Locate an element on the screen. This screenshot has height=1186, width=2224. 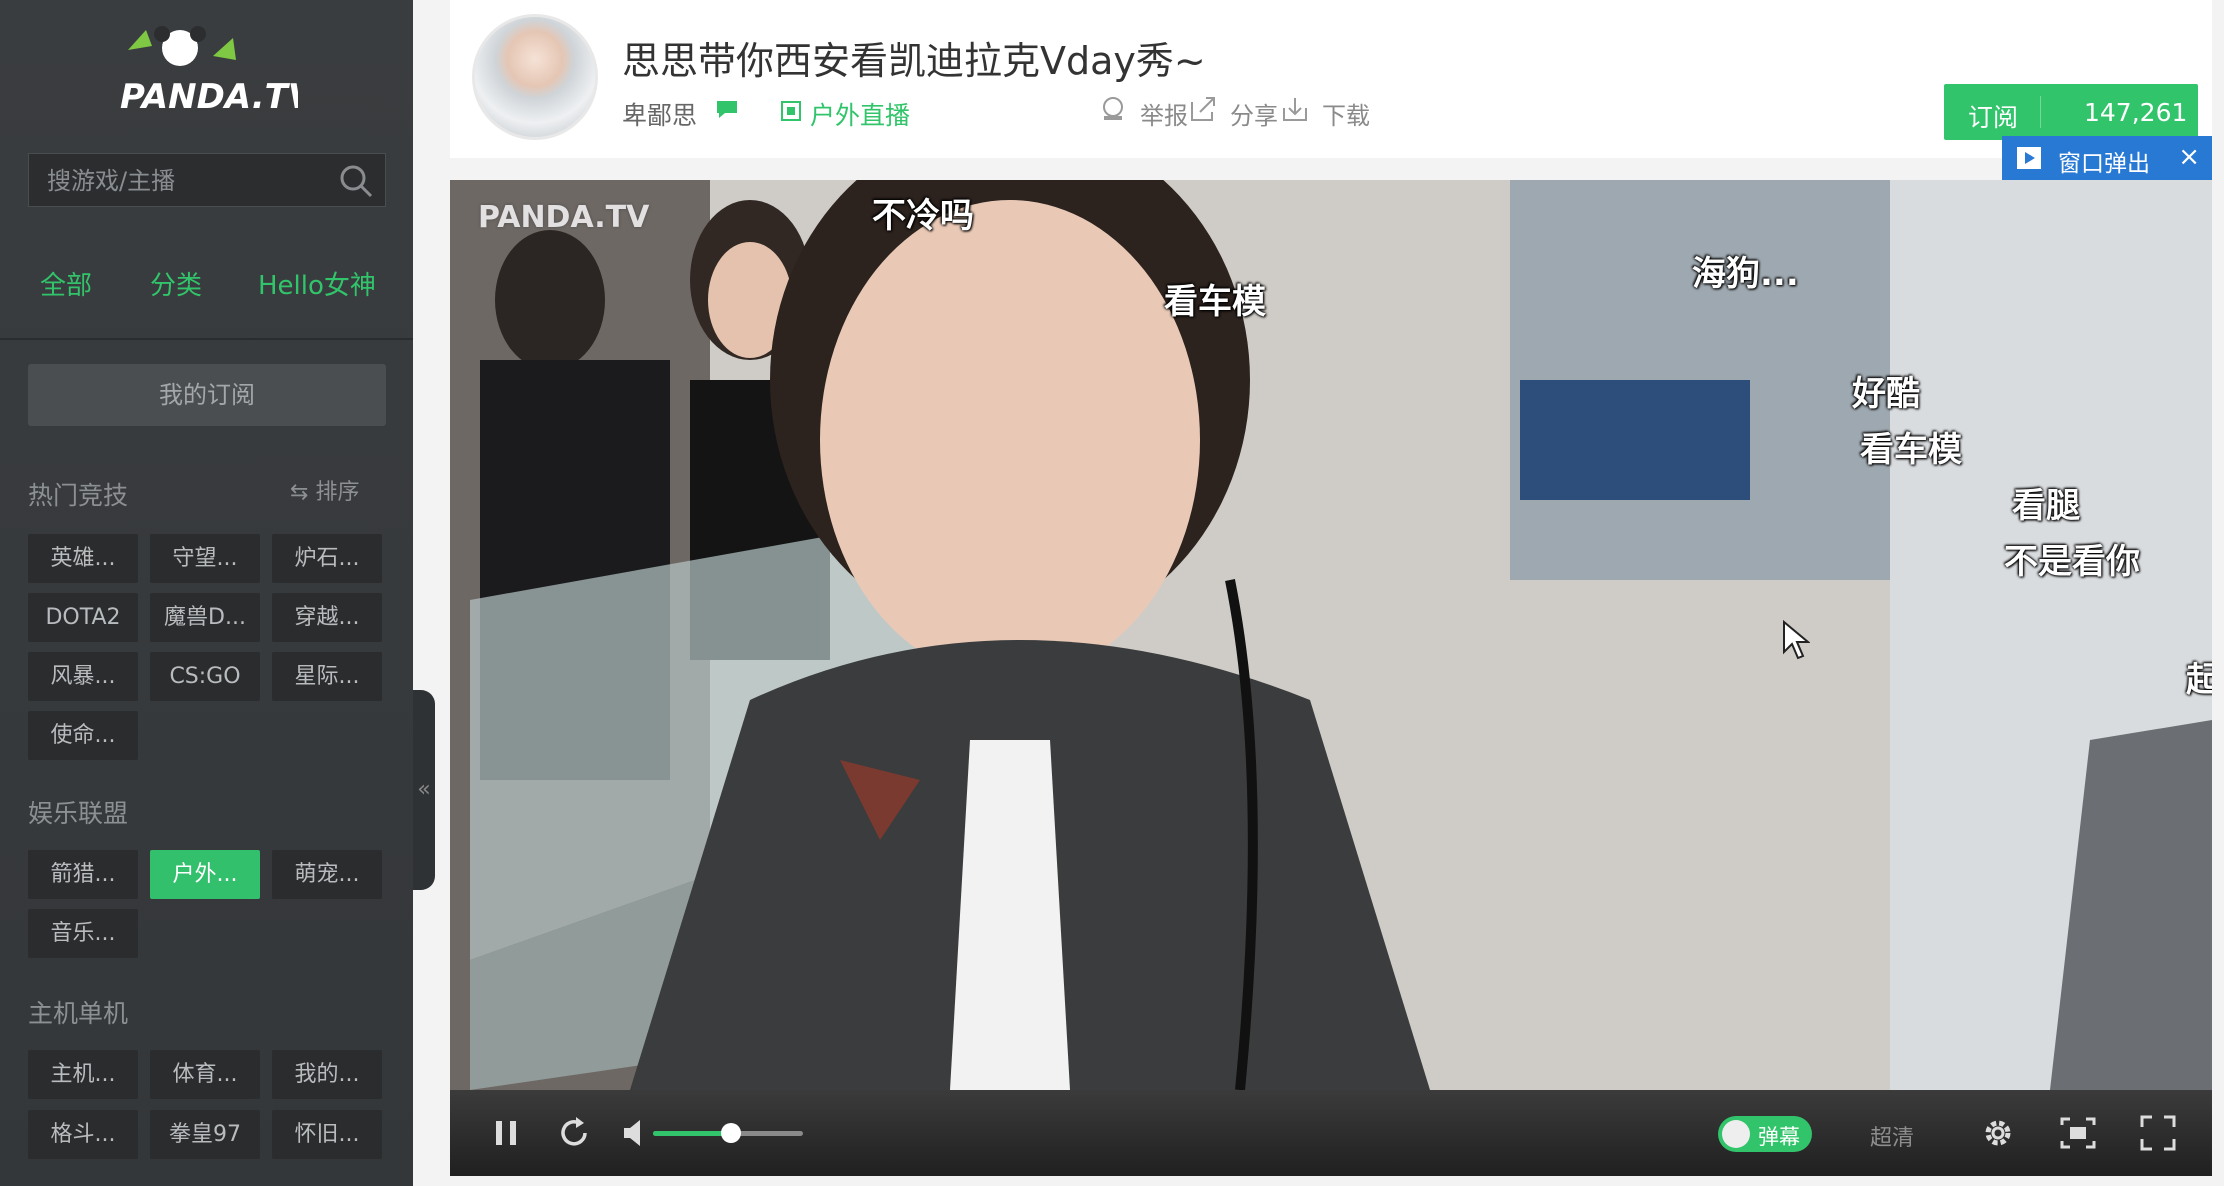
section-title-entertainment: 娱乐联盟 is located at coordinates (78, 813).